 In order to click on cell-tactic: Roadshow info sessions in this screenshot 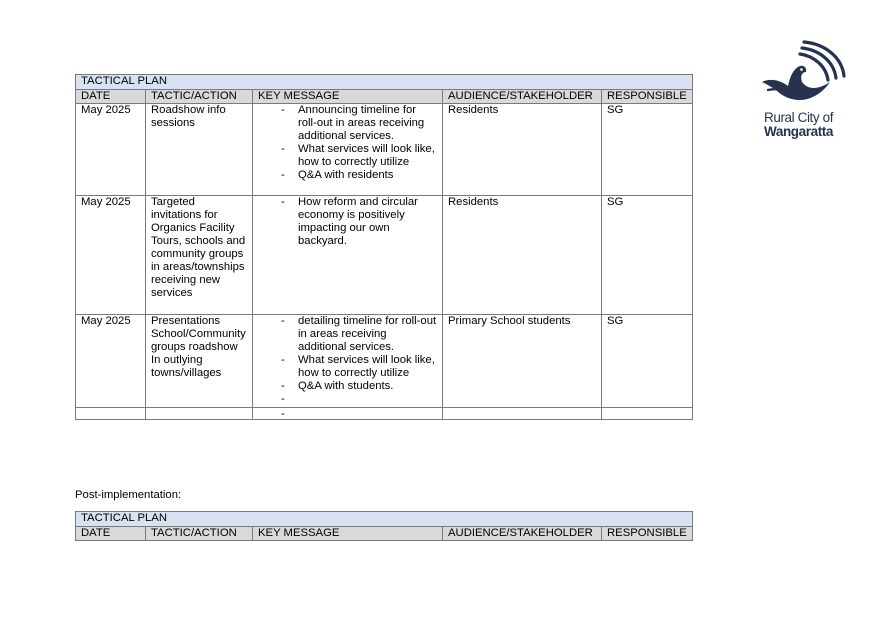, I will do `click(199, 149)`.